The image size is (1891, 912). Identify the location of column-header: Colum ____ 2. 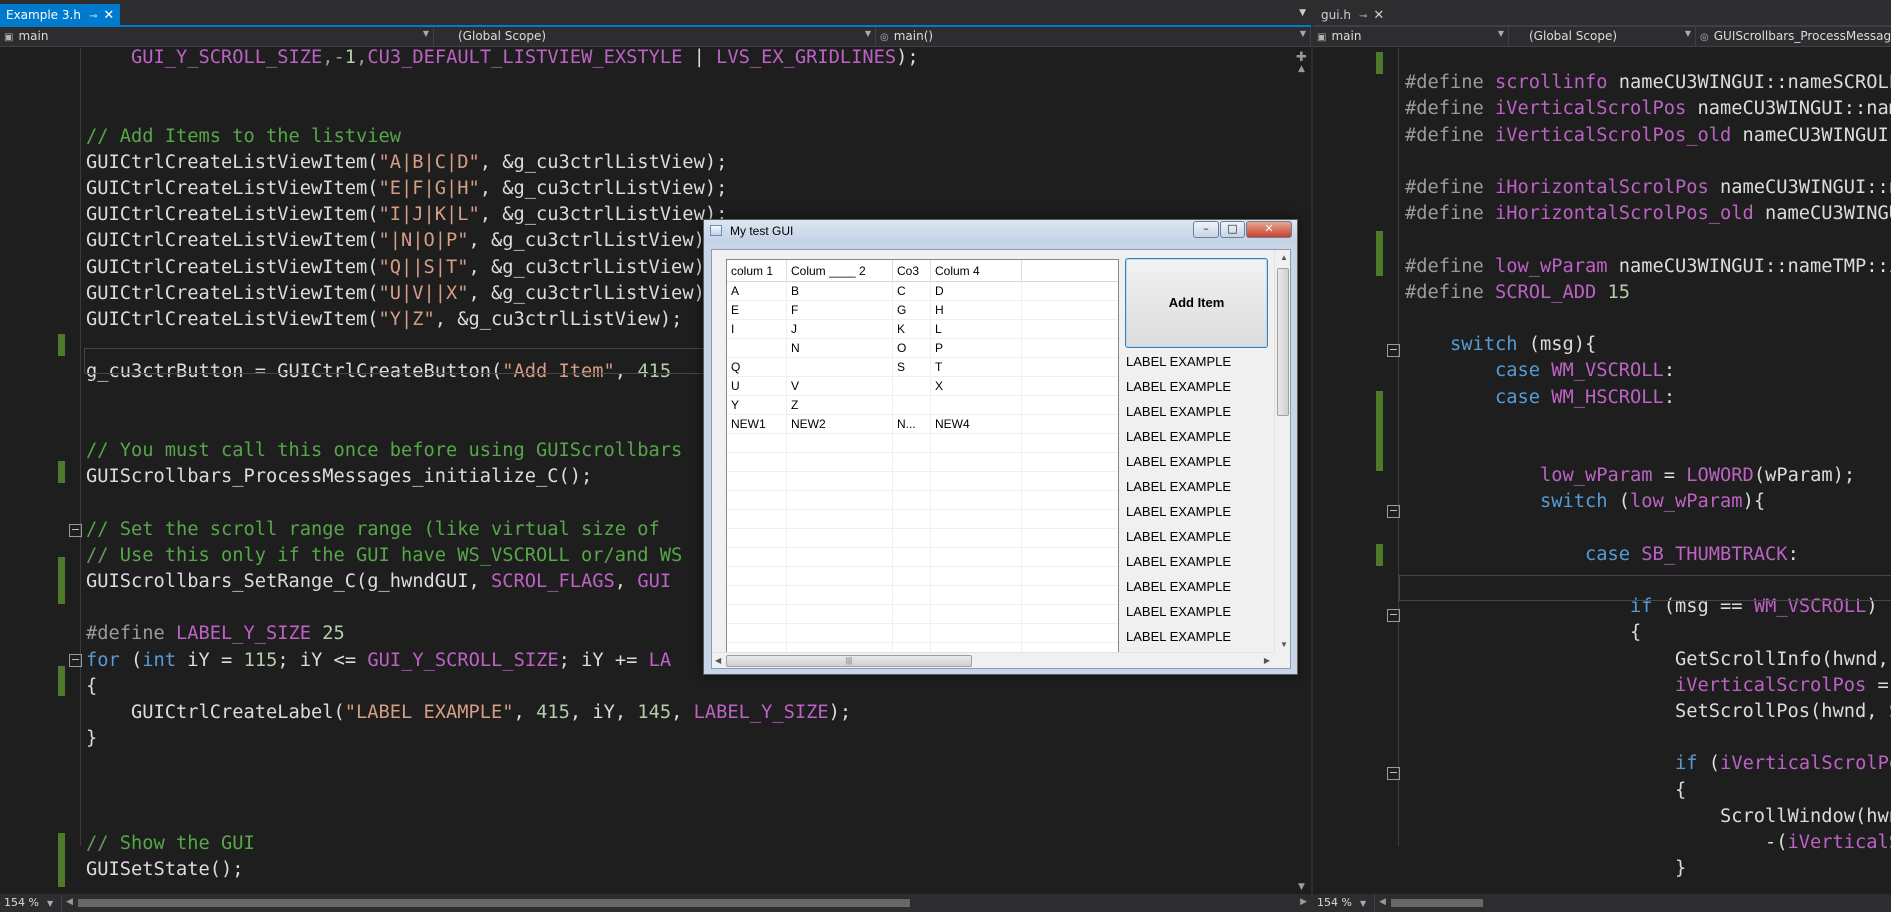
(840, 271).